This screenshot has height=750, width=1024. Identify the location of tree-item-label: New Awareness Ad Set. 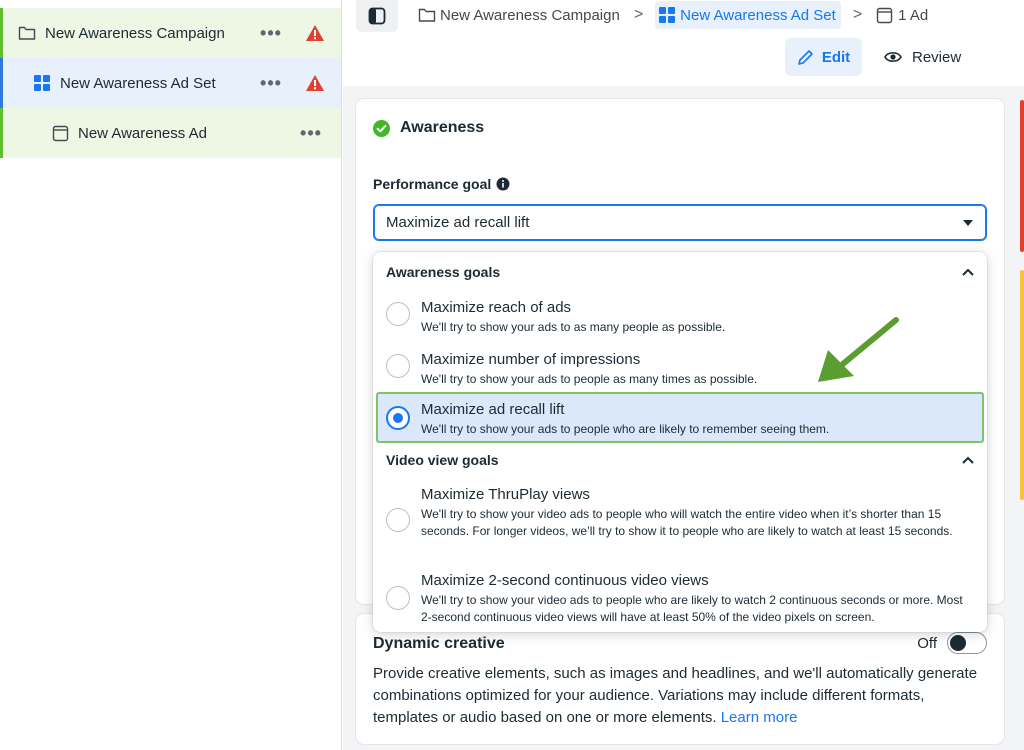
(138, 83).